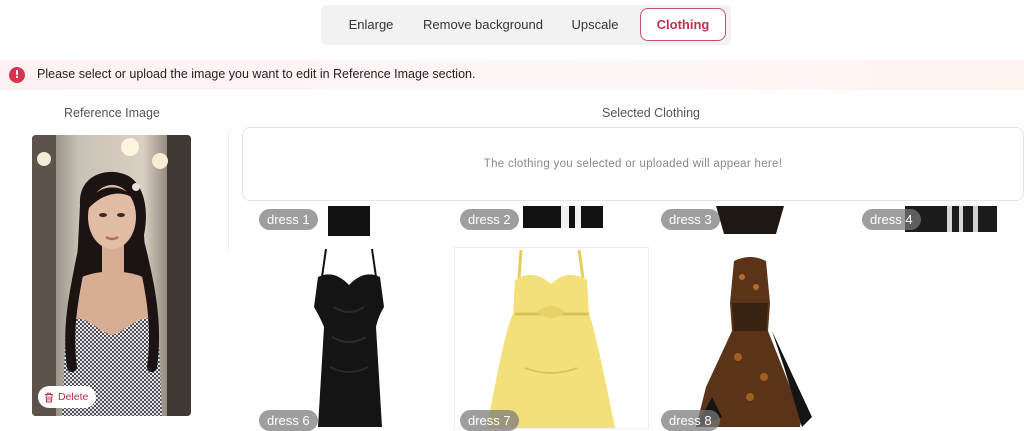  What do you see at coordinates (690, 219) in the screenshot?
I see `dress-label-3: dress 3` at bounding box center [690, 219].